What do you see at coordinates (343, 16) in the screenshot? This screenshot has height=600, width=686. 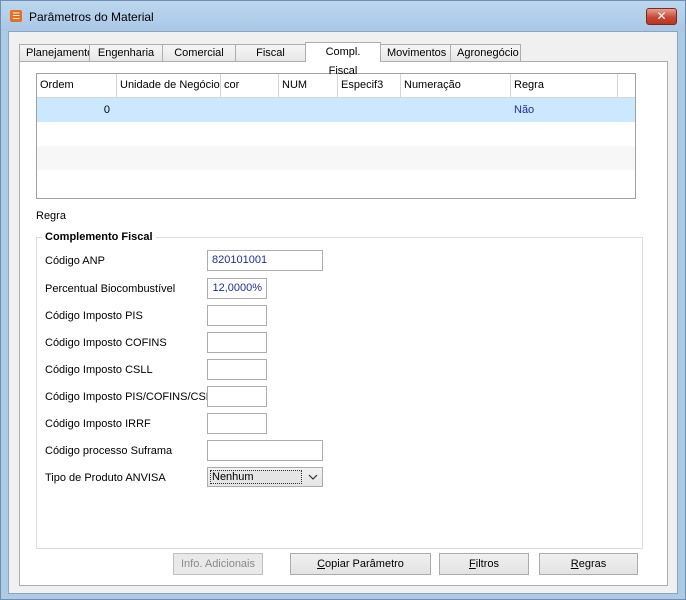 I see `title-bar: ☰ Parâmetros do Material ✕` at bounding box center [343, 16].